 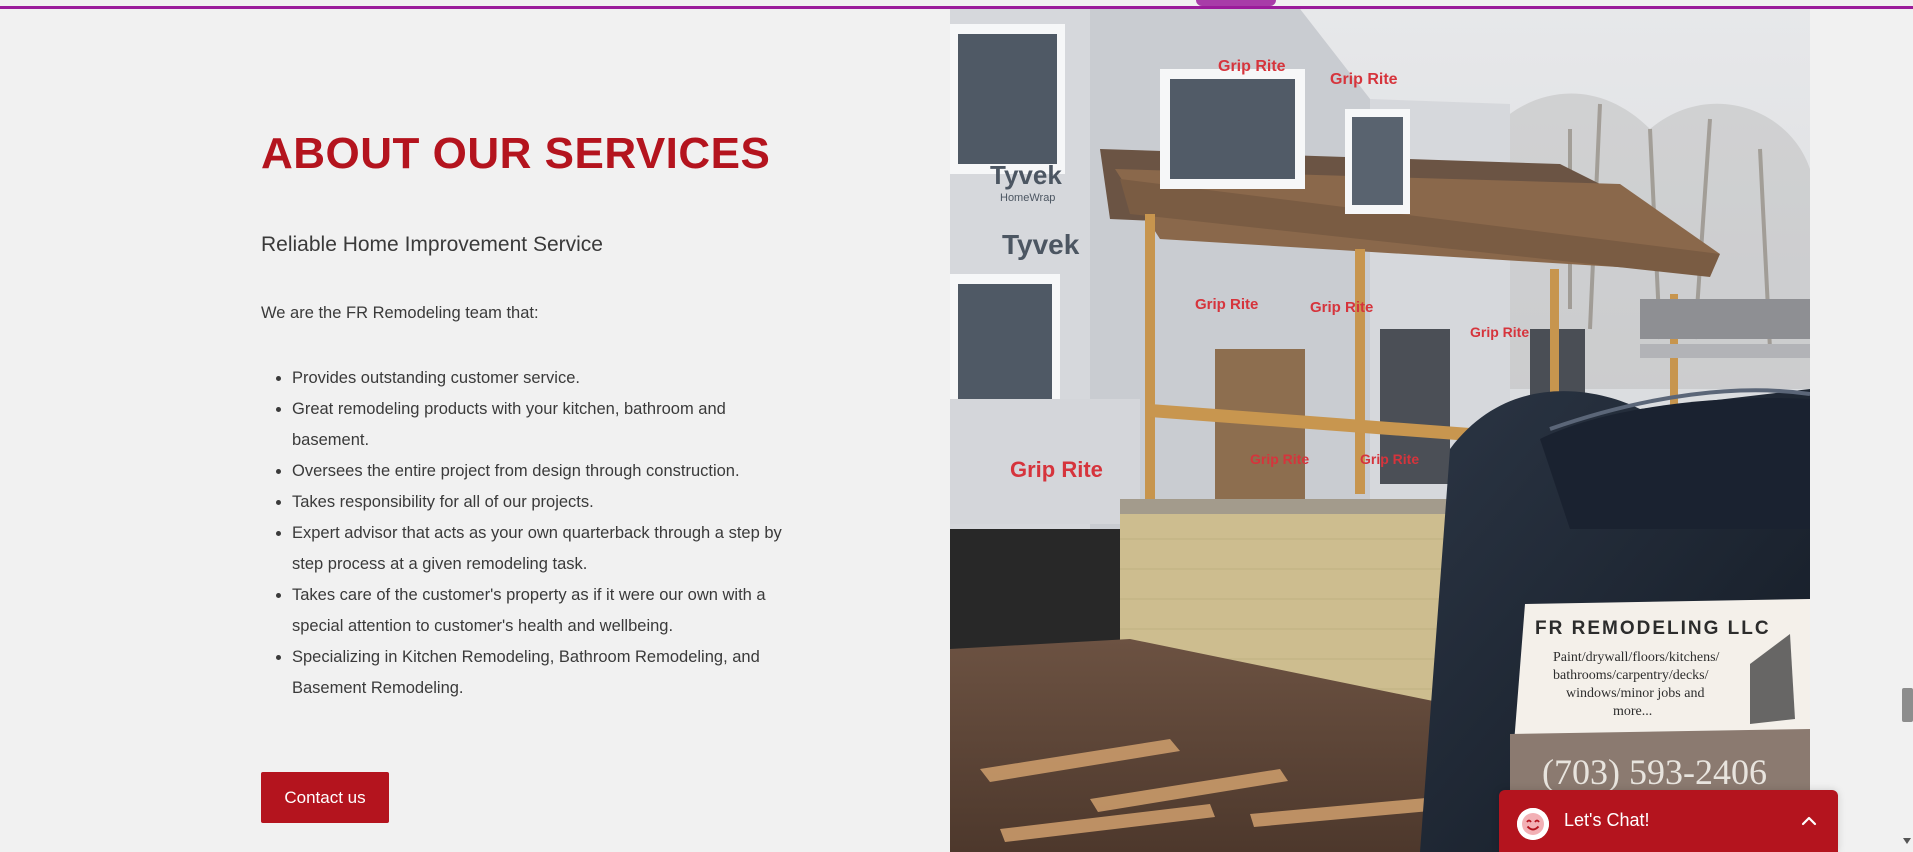 What do you see at coordinates (1668, 821) in the screenshot?
I see `lets-chat-widget: Let's Chat!` at bounding box center [1668, 821].